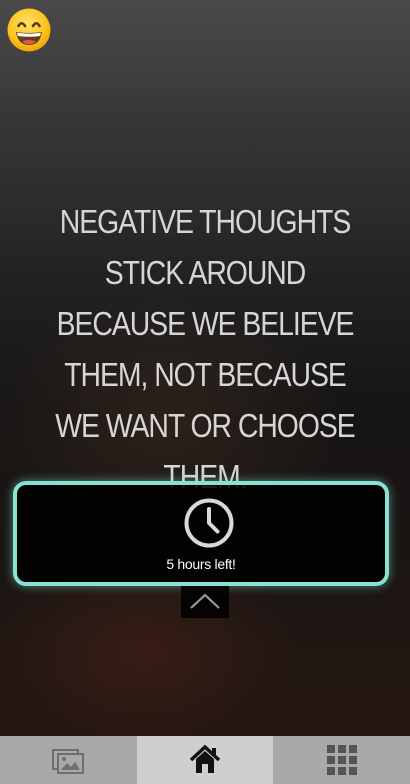 Image resolution: width=410 pixels, height=784 pixels. What do you see at coordinates (209, 523) in the screenshot?
I see `clock-icon` at bounding box center [209, 523].